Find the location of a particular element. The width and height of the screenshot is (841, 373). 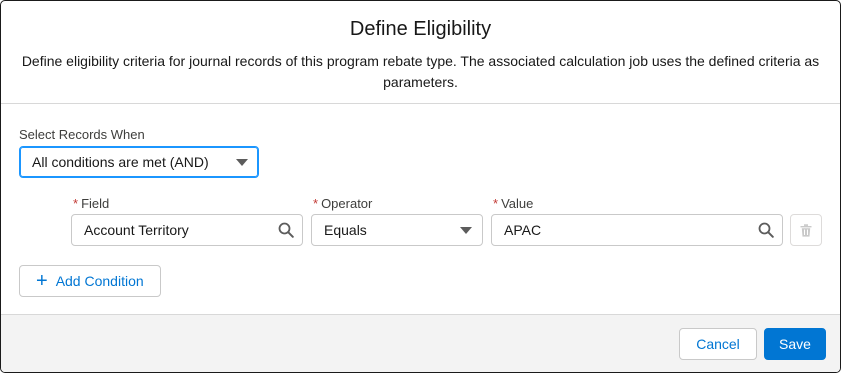

add-condition-label: Add Condition is located at coordinates (99, 281).